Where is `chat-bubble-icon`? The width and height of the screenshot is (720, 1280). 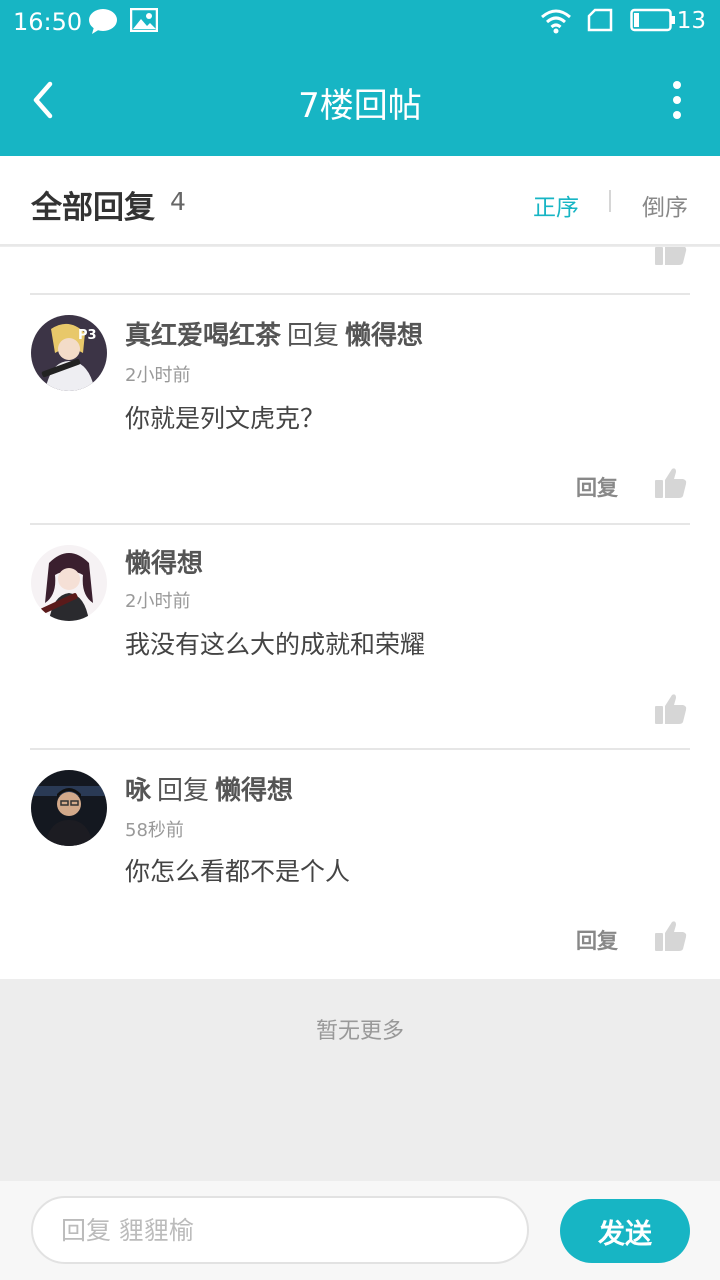
chat-bubble-icon is located at coordinates (103, 23).